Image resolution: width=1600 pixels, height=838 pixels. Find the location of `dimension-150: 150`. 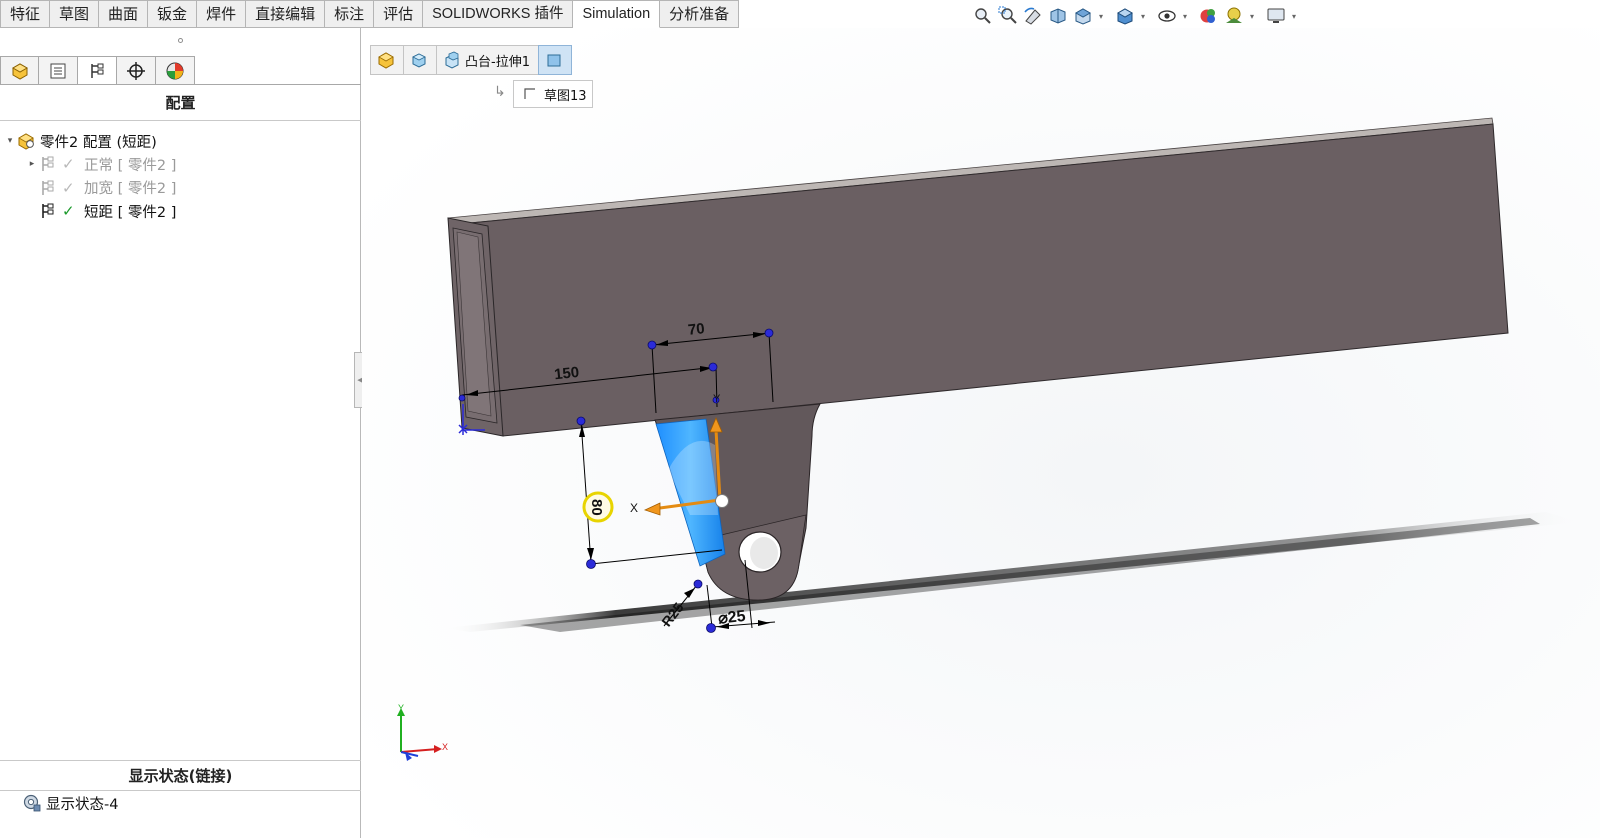

dimension-150: 150 is located at coordinates (566, 374).